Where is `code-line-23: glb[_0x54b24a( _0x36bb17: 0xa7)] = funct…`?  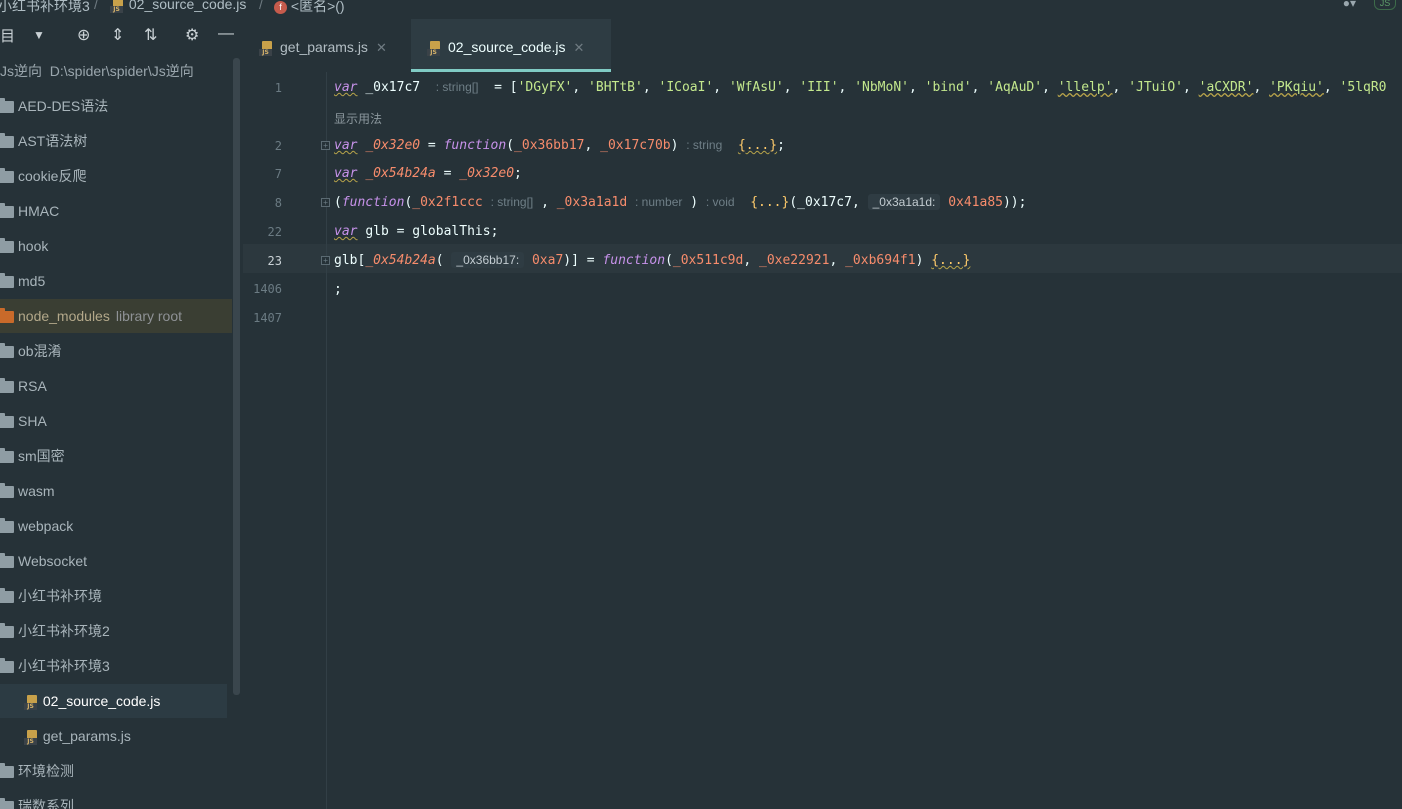 code-line-23: glb[_0x54b24a( _0x36bb17: 0xa7)] = funct… is located at coordinates (652, 260).